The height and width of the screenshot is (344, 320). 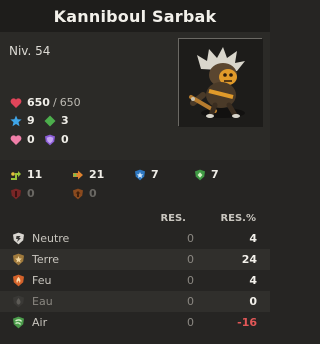 What do you see at coordinates (140, 174) in the screenshot?
I see `ap-resist-shield-icon` at bounding box center [140, 174].